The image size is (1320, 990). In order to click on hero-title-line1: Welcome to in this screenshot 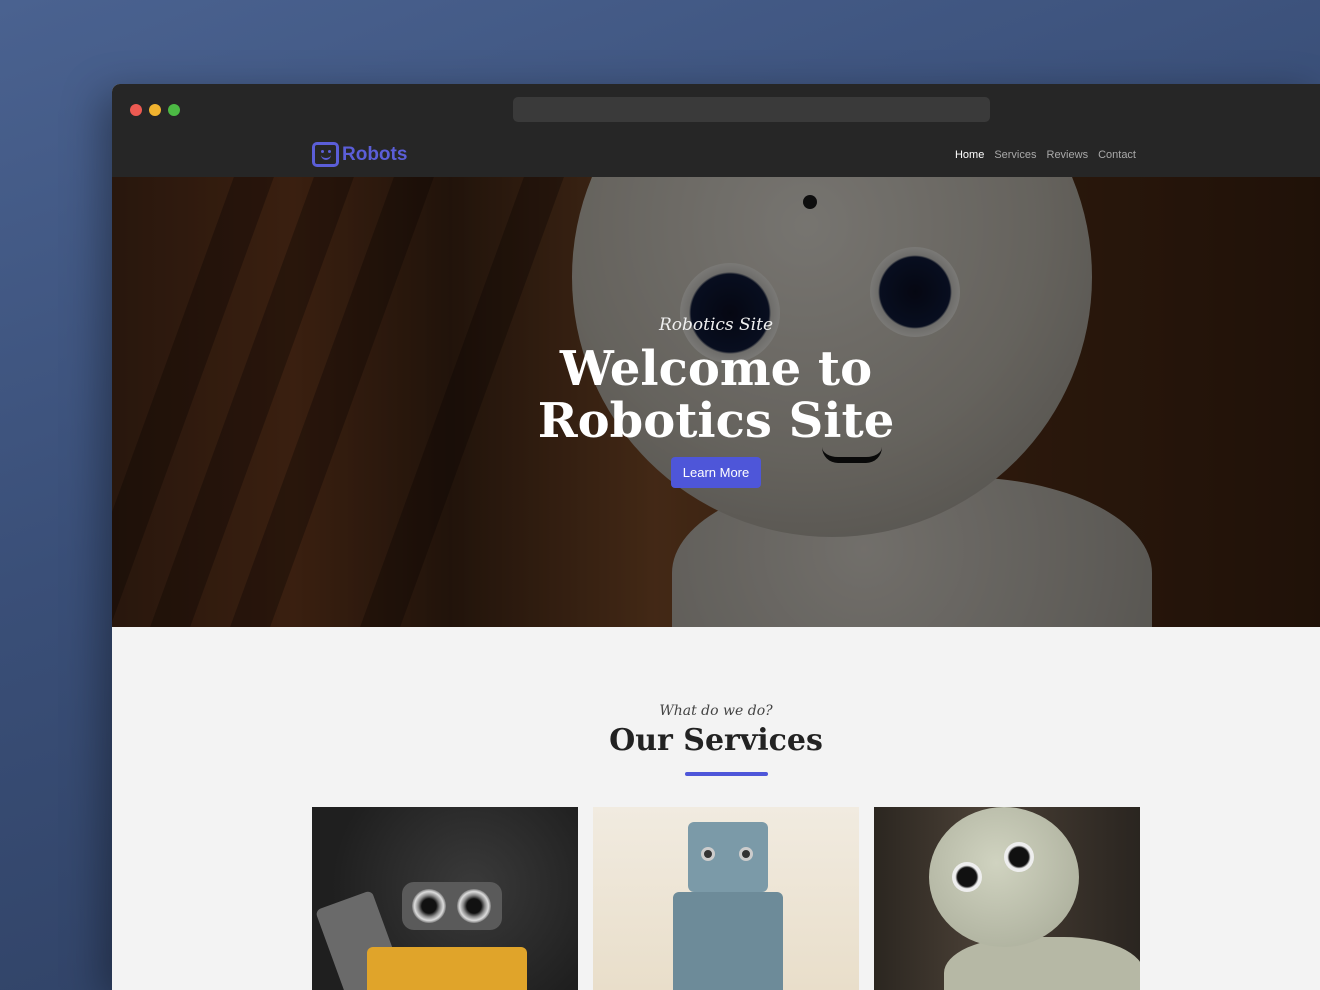, I will do `click(716, 369)`.